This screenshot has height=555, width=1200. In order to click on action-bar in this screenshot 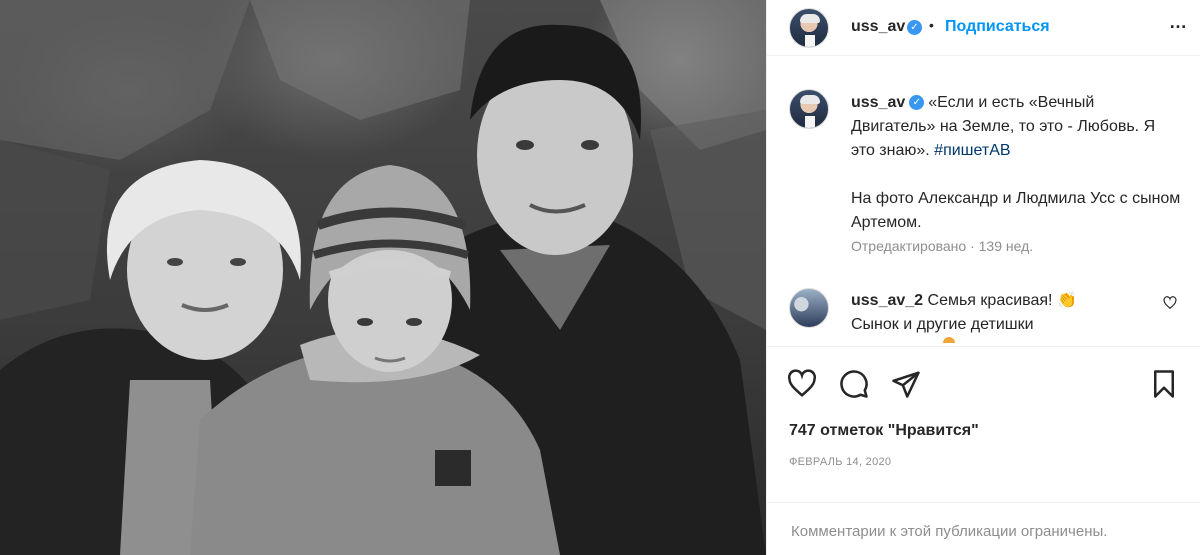, I will do `click(983, 386)`.